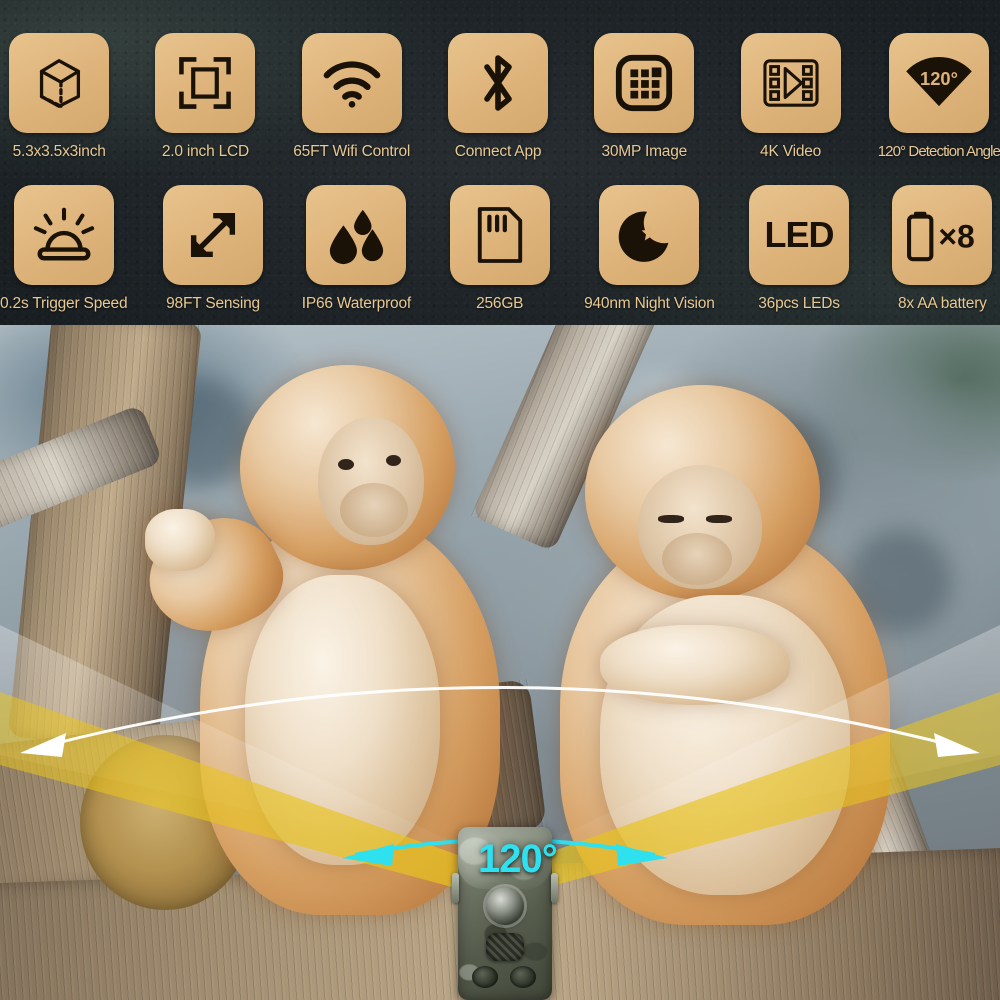 This screenshot has height=1000, width=1000. I want to click on feature-item-storage: 256GB, so click(499, 248).